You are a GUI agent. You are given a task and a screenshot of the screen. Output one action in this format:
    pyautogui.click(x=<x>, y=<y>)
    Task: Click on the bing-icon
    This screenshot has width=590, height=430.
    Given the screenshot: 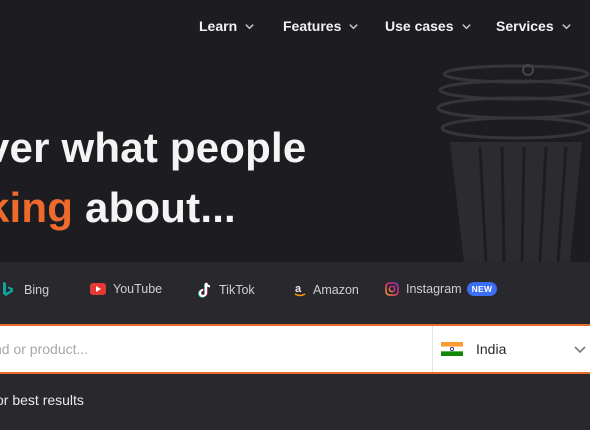 What is the action you would take?
    pyautogui.click(x=8, y=290)
    